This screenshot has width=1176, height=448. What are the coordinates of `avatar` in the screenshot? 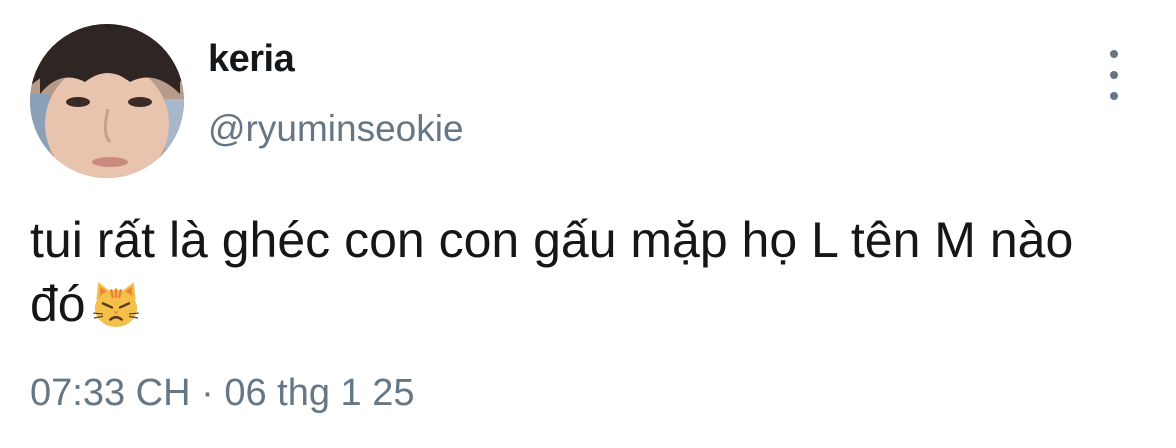 It's located at (107, 101).